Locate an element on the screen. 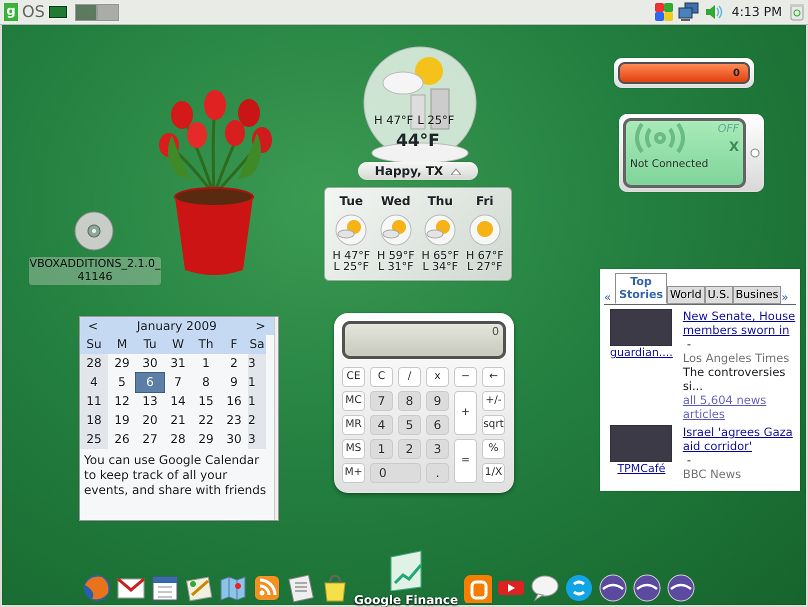 The width and height of the screenshot is (808, 607). next-tab-arrow: » is located at coordinates (784, 297).